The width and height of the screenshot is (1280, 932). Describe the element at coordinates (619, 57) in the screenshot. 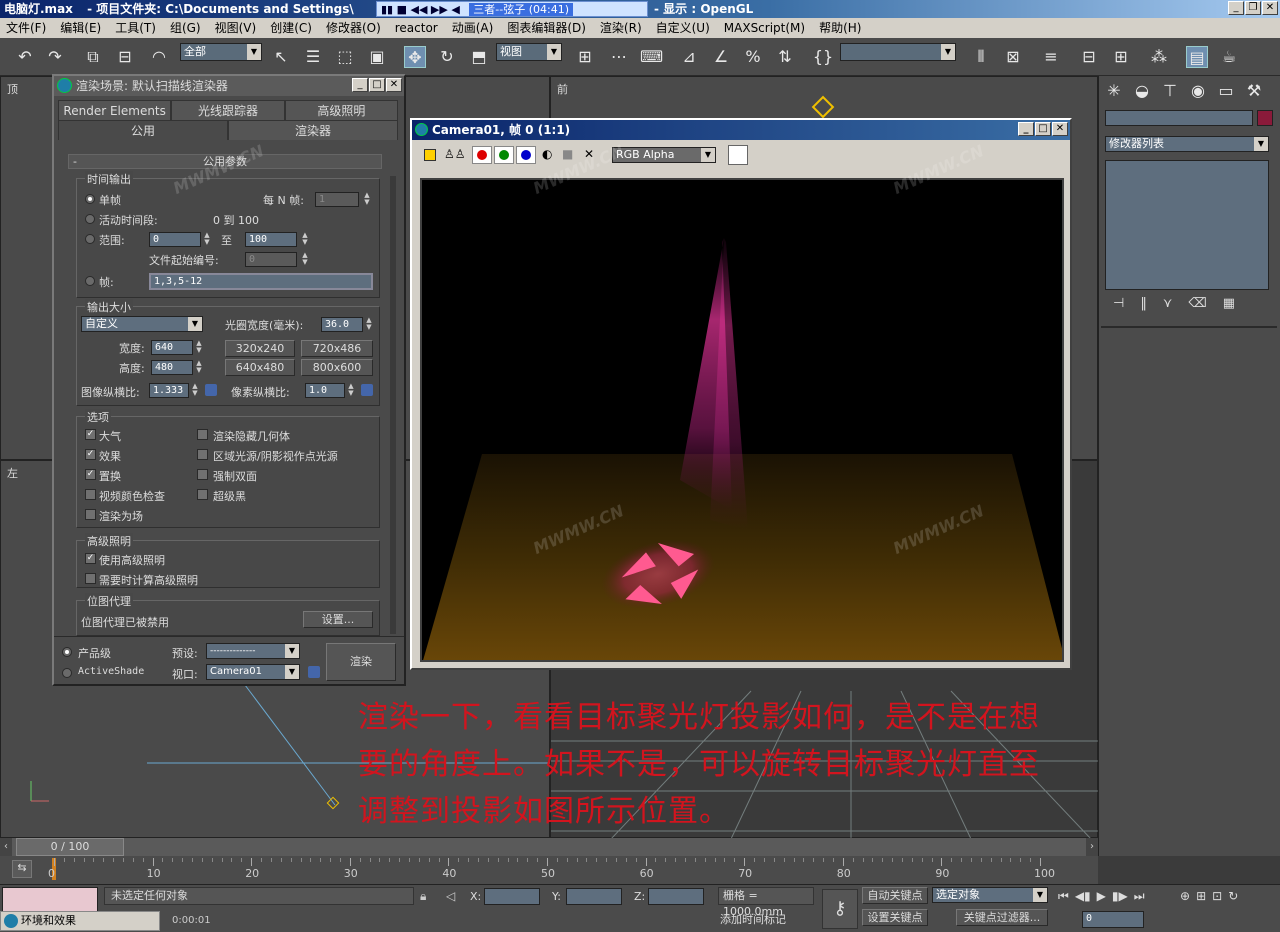

I see `select-manipulate-icon: ⋯` at that location.